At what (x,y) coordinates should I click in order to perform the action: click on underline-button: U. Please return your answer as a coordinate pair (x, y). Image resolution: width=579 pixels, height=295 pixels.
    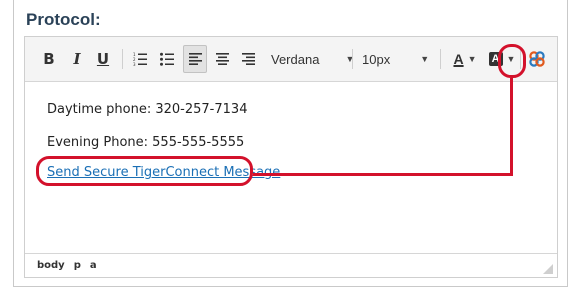
    Looking at the image, I should click on (103, 59).